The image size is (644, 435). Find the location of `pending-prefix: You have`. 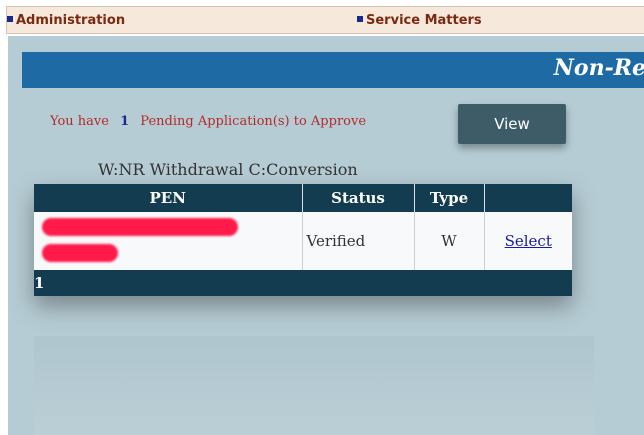

pending-prefix: You have is located at coordinates (79, 121).